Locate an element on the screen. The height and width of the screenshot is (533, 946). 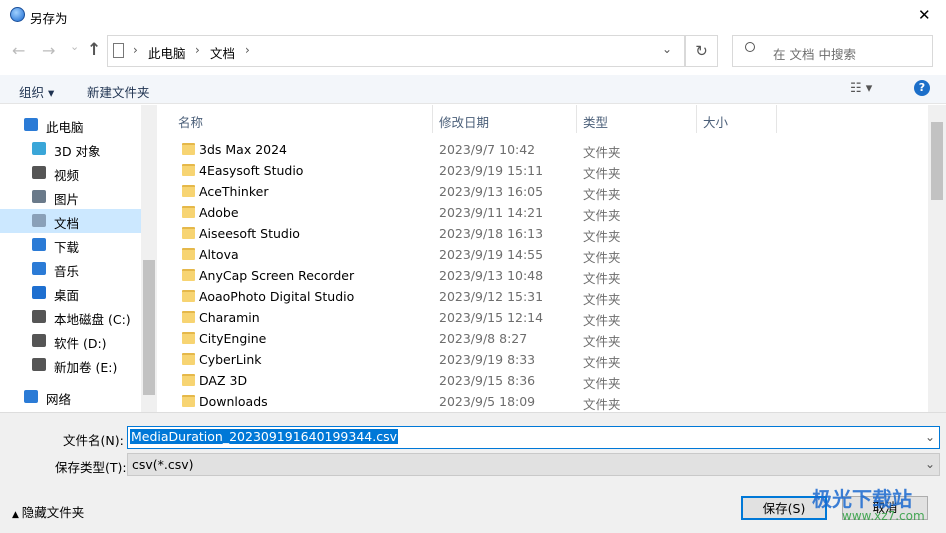
sidebar-item: 下载 is located at coordinates (70, 245).